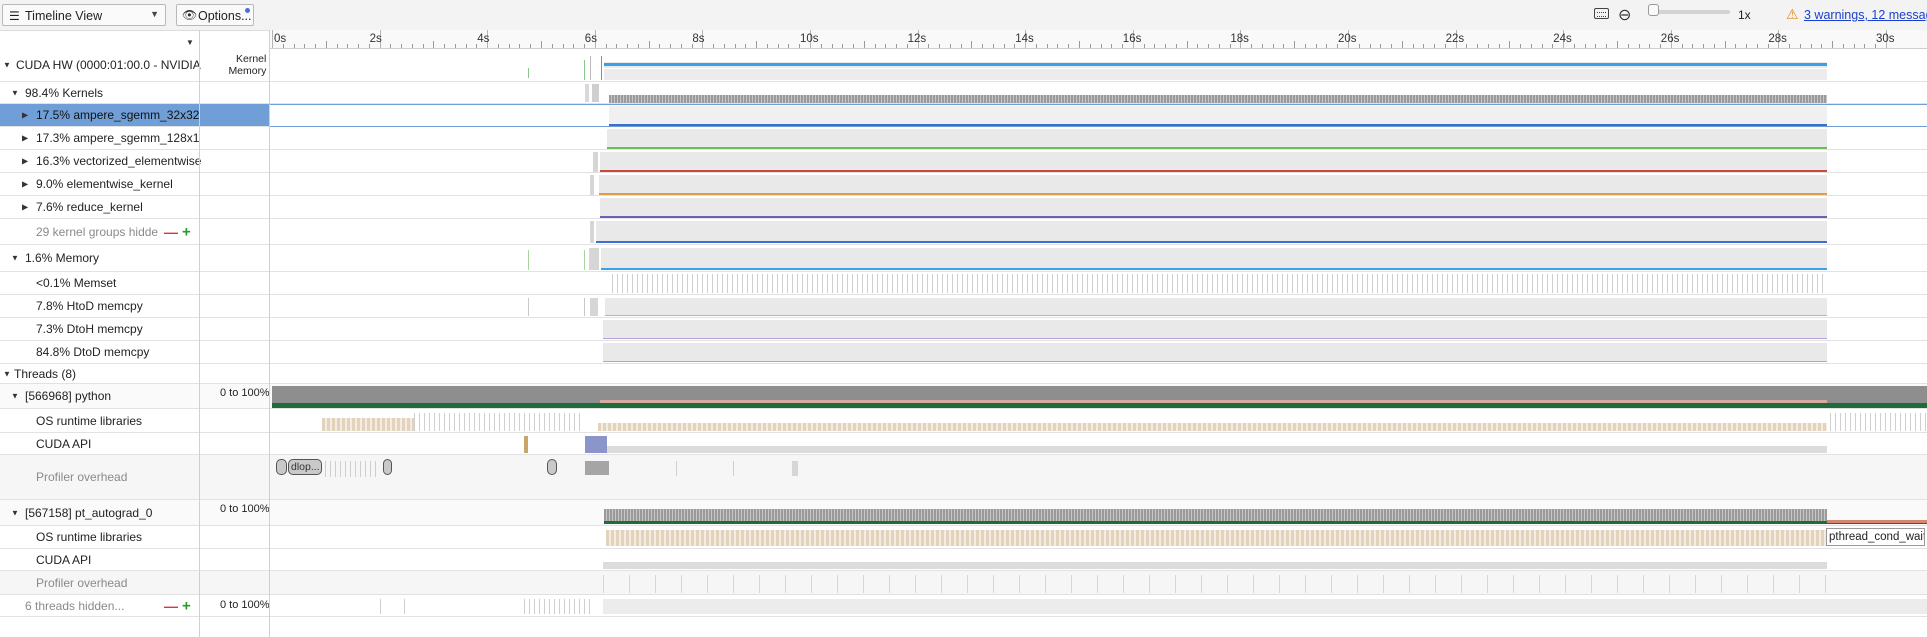  What do you see at coordinates (594, 259) in the screenshot?
I see `memory-early` at bounding box center [594, 259].